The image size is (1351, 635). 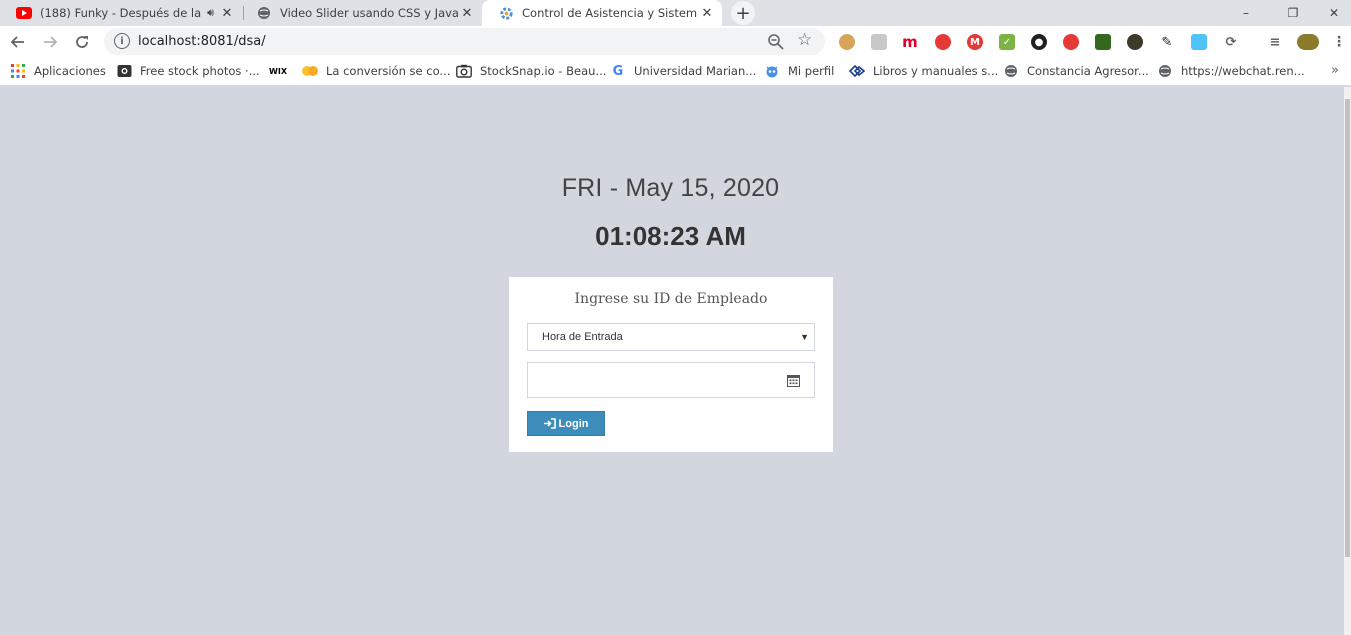 I want to click on info-icon: i, so click(x=122, y=41).